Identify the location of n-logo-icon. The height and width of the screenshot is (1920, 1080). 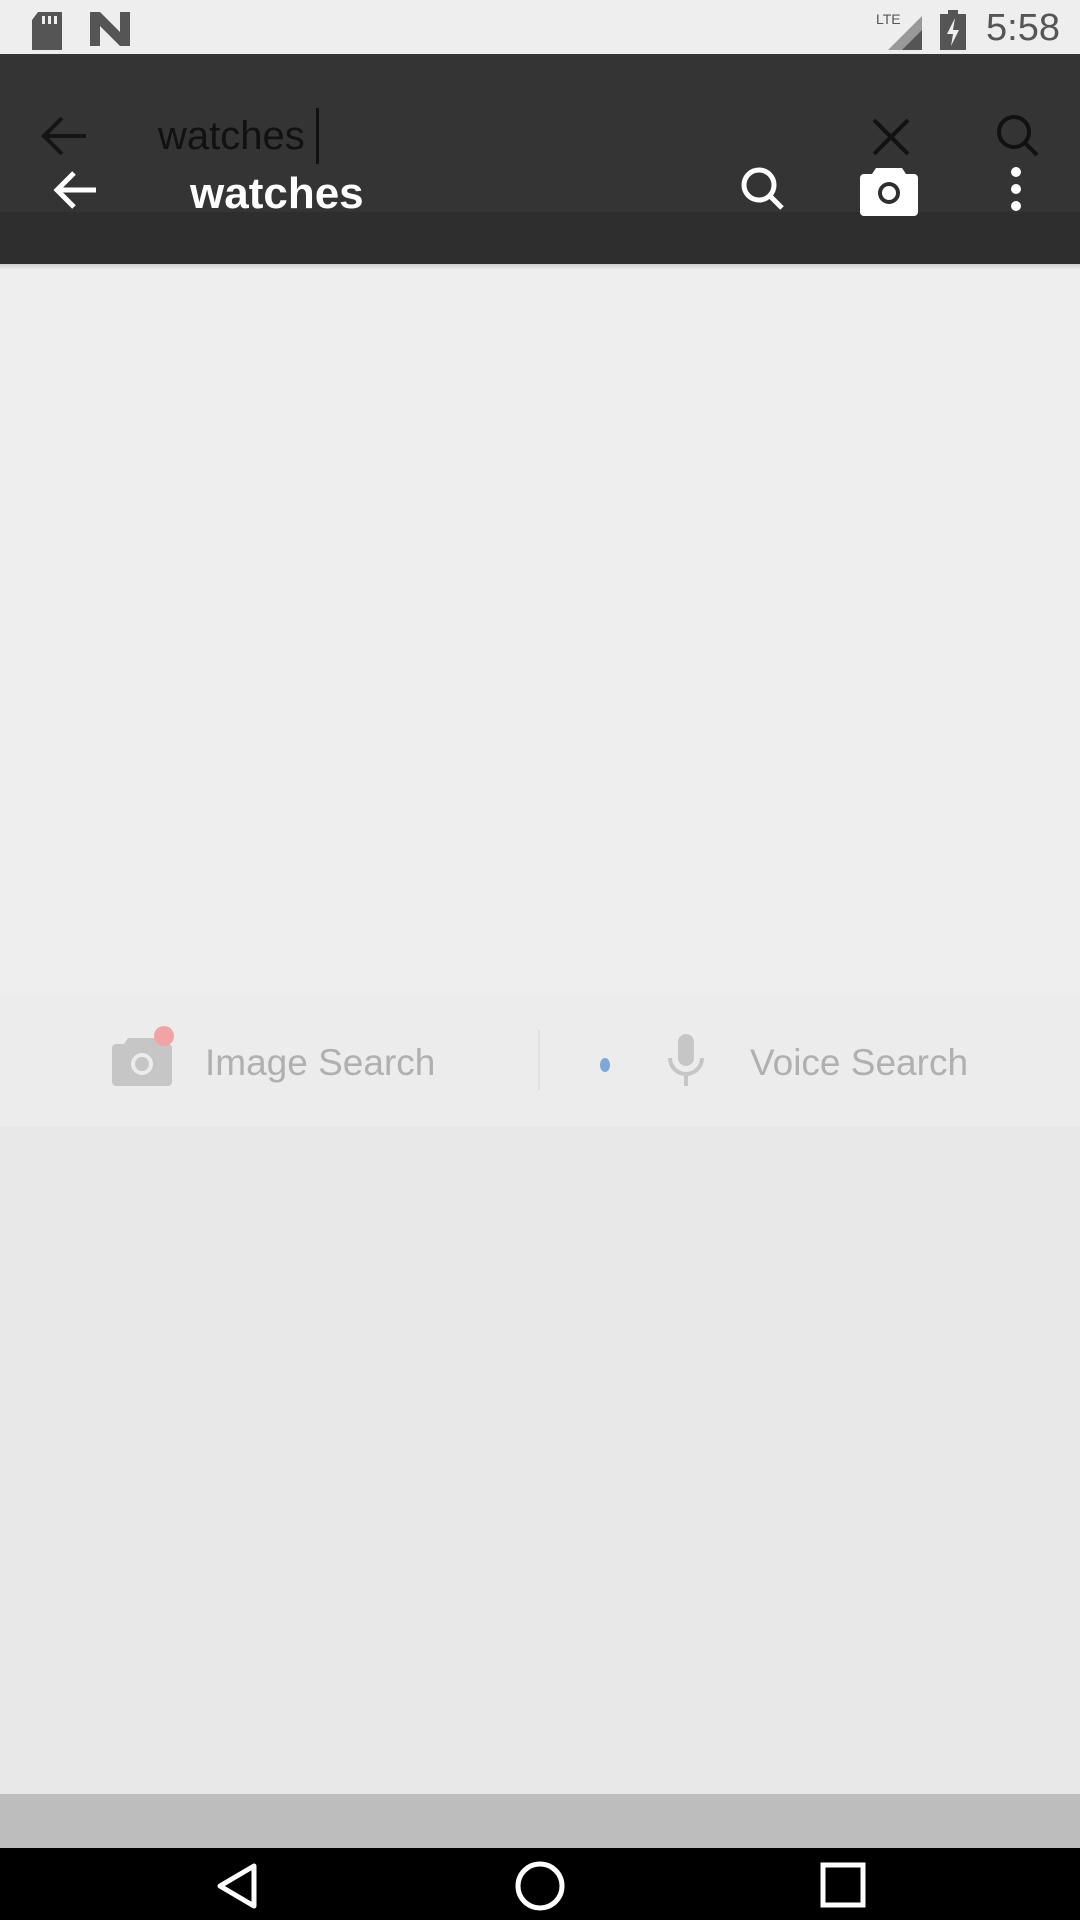
(110, 29).